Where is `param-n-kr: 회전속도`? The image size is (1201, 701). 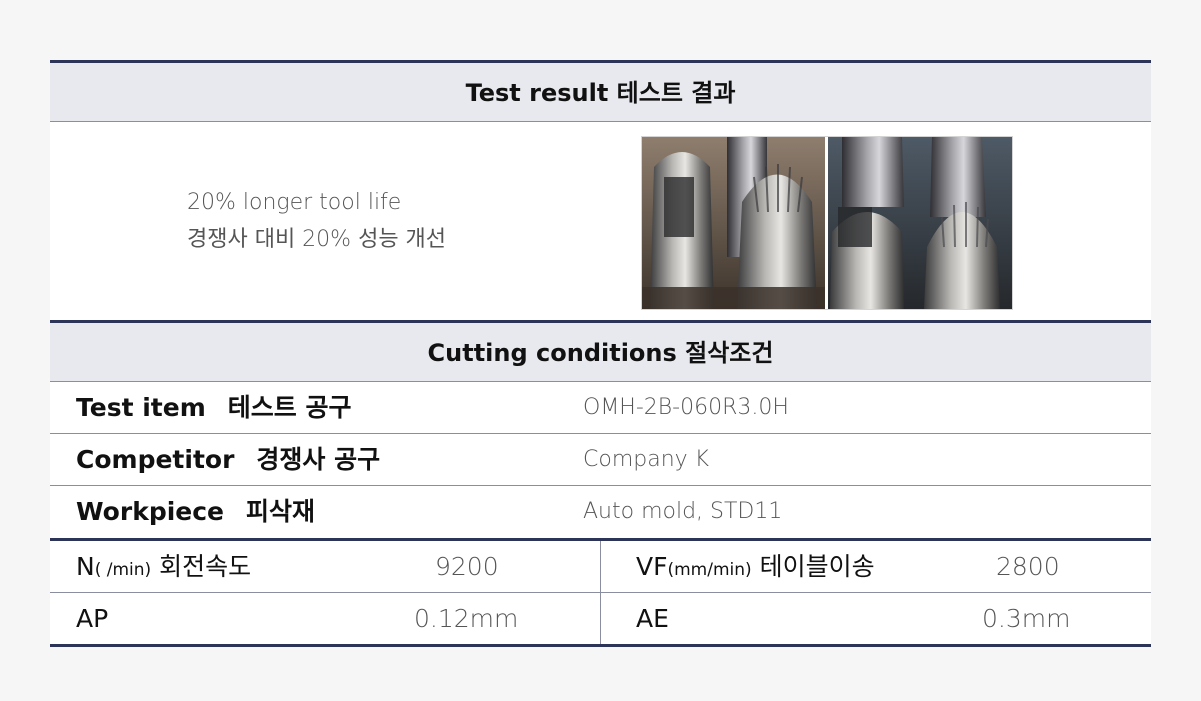 param-n-kr: 회전속도 is located at coordinates (201, 566).